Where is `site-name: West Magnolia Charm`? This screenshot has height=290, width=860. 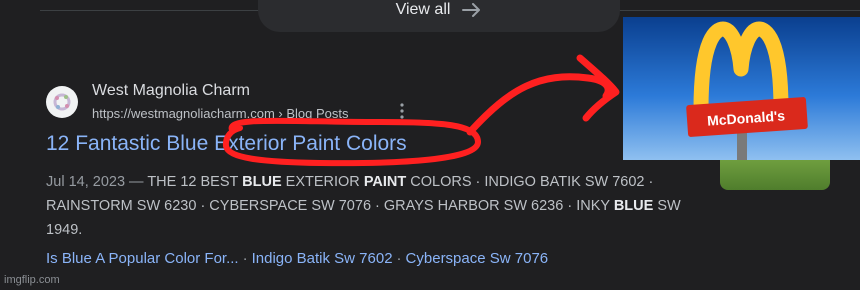
site-name: West Magnolia Charm is located at coordinates (171, 91).